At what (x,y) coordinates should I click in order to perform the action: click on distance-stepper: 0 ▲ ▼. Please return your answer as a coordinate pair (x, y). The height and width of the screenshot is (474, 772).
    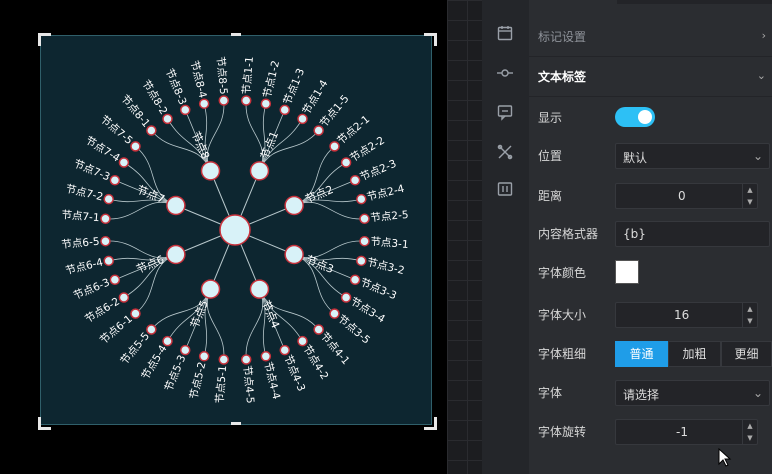
    Looking at the image, I should click on (686, 196).